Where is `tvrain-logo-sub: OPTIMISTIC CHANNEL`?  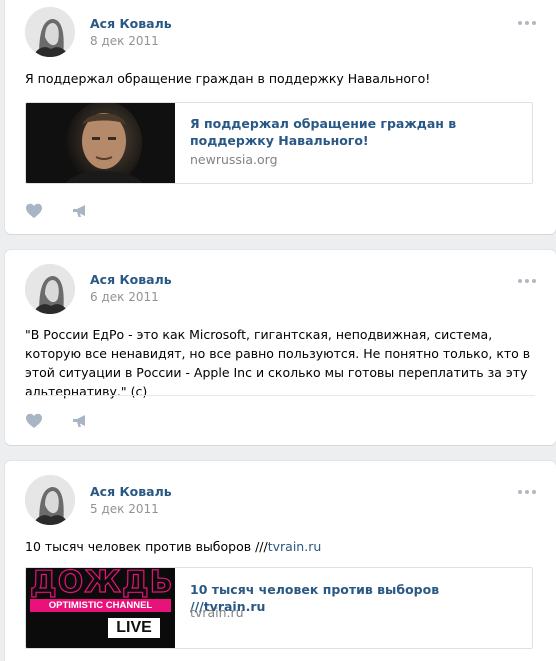 tvrain-logo-sub: OPTIMISTIC CHANNEL is located at coordinates (100, 605).